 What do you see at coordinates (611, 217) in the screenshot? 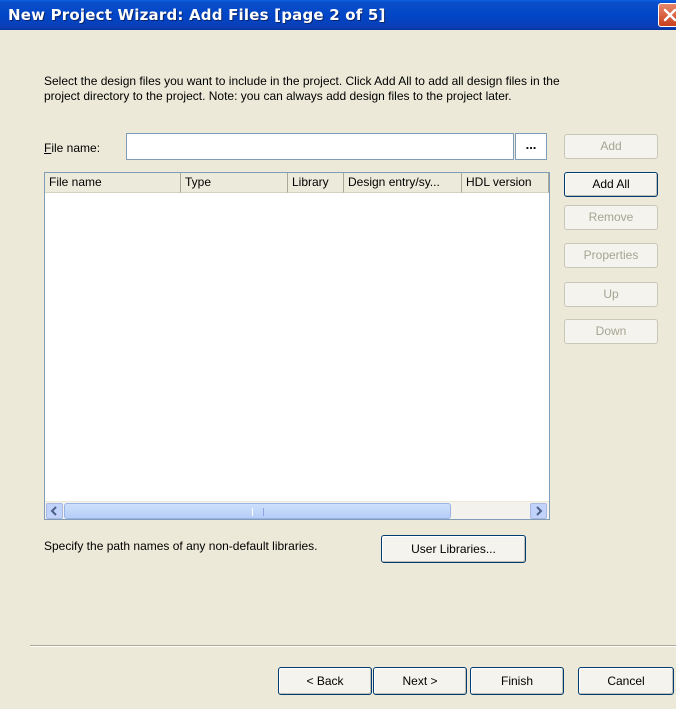
I see `remove-button: Remove` at bounding box center [611, 217].